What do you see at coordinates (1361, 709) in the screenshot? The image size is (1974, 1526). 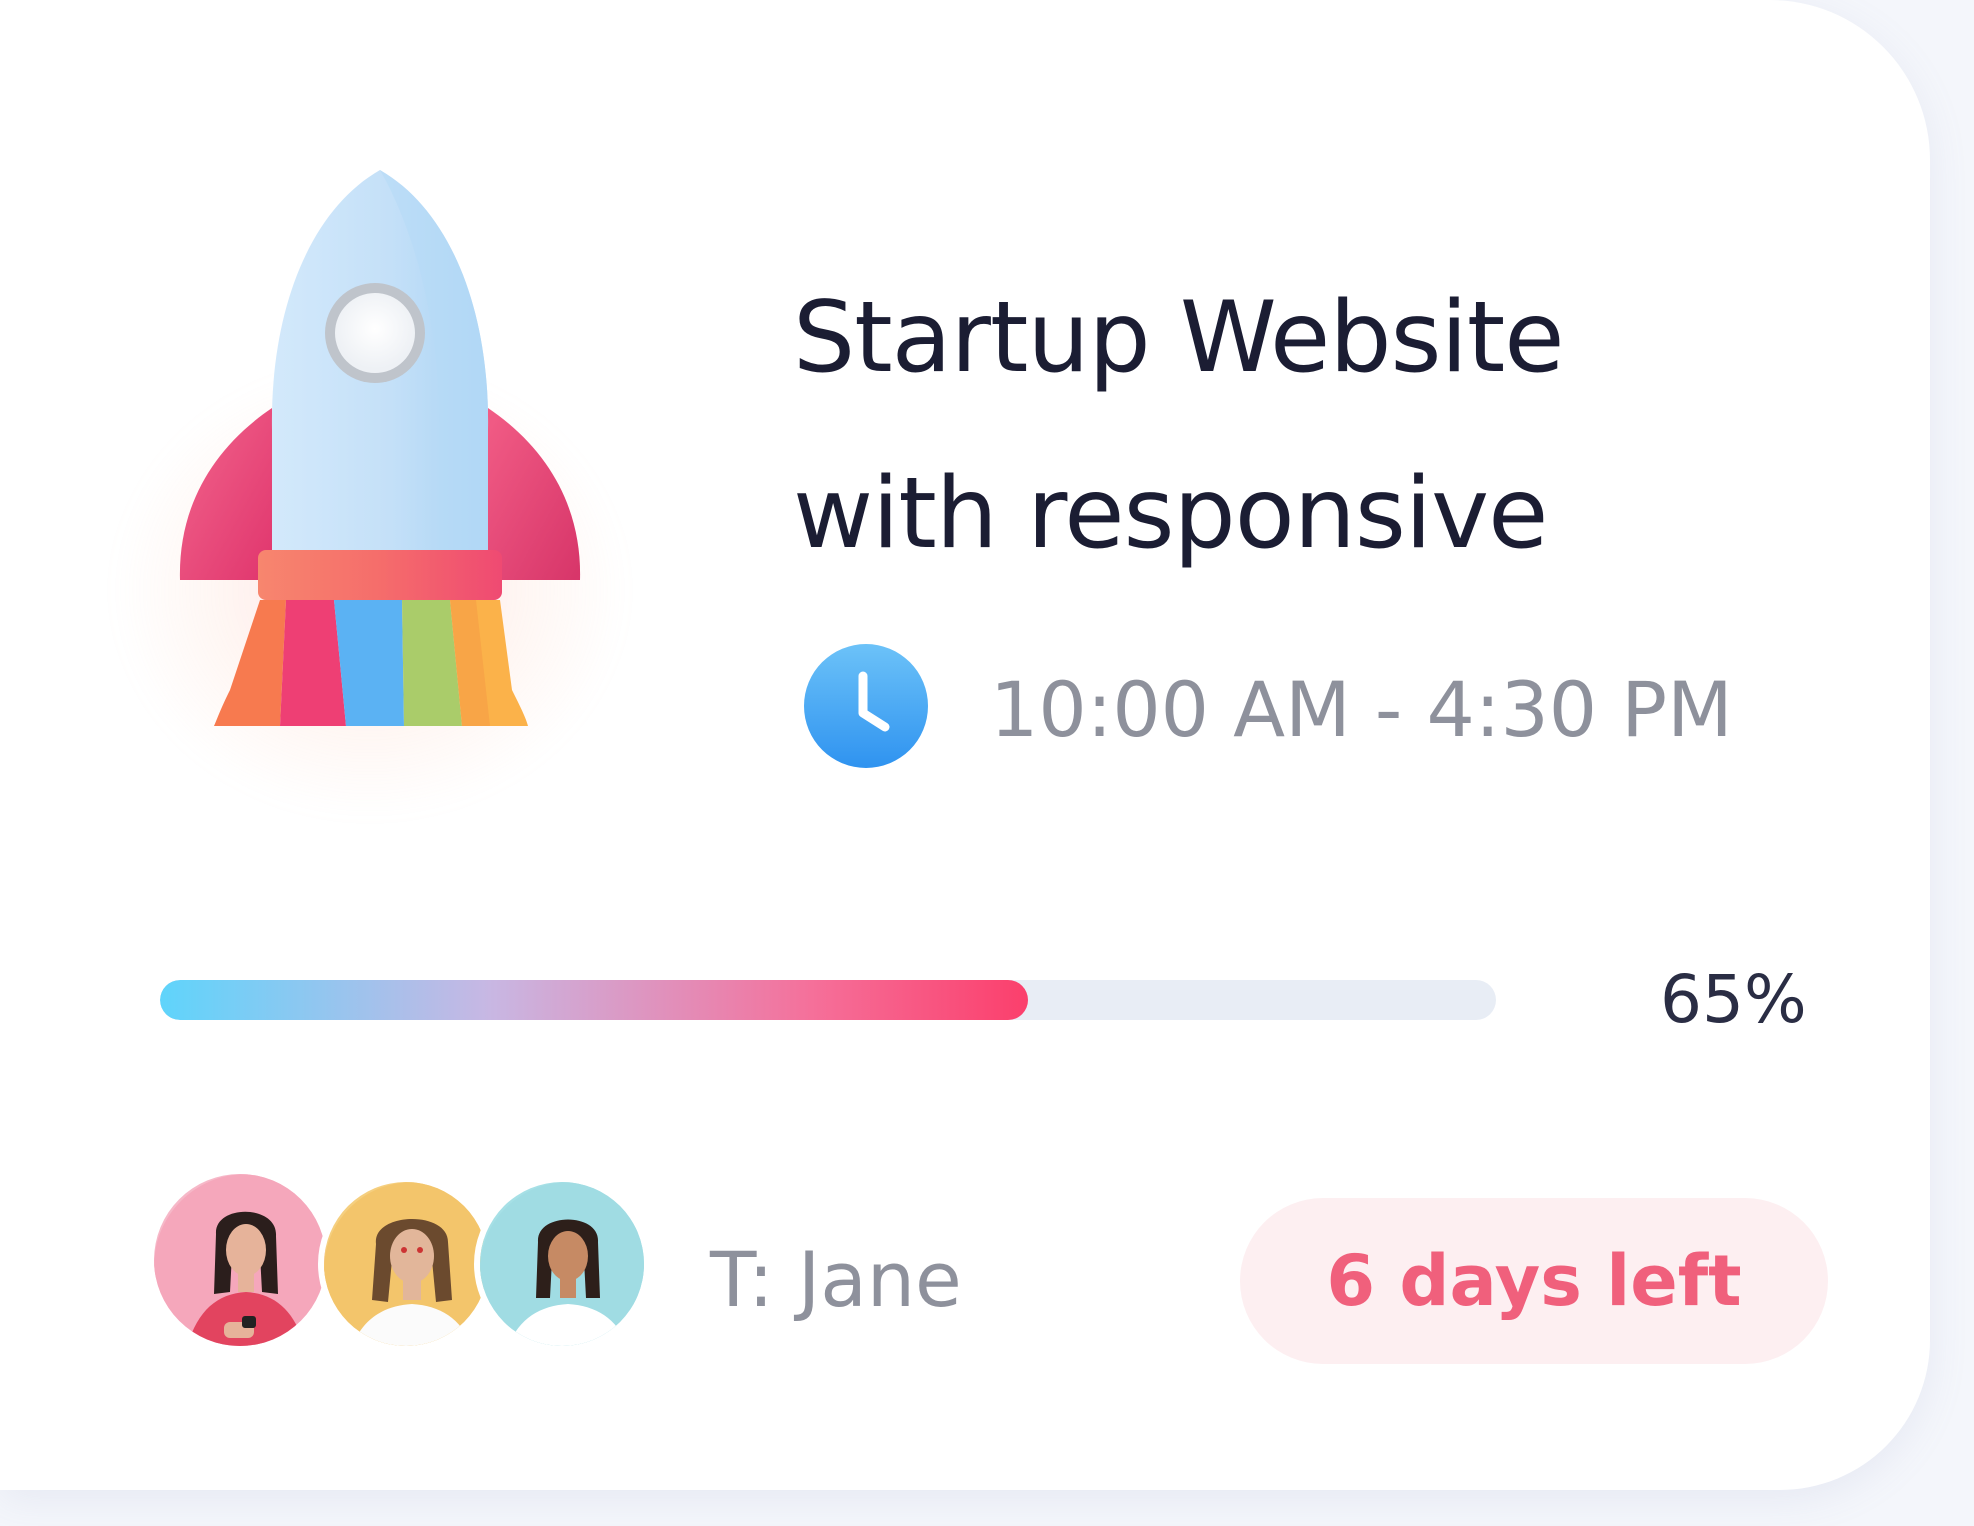 I see `time-range: 10:00 AM - 4:30 PM` at bounding box center [1361, 709].